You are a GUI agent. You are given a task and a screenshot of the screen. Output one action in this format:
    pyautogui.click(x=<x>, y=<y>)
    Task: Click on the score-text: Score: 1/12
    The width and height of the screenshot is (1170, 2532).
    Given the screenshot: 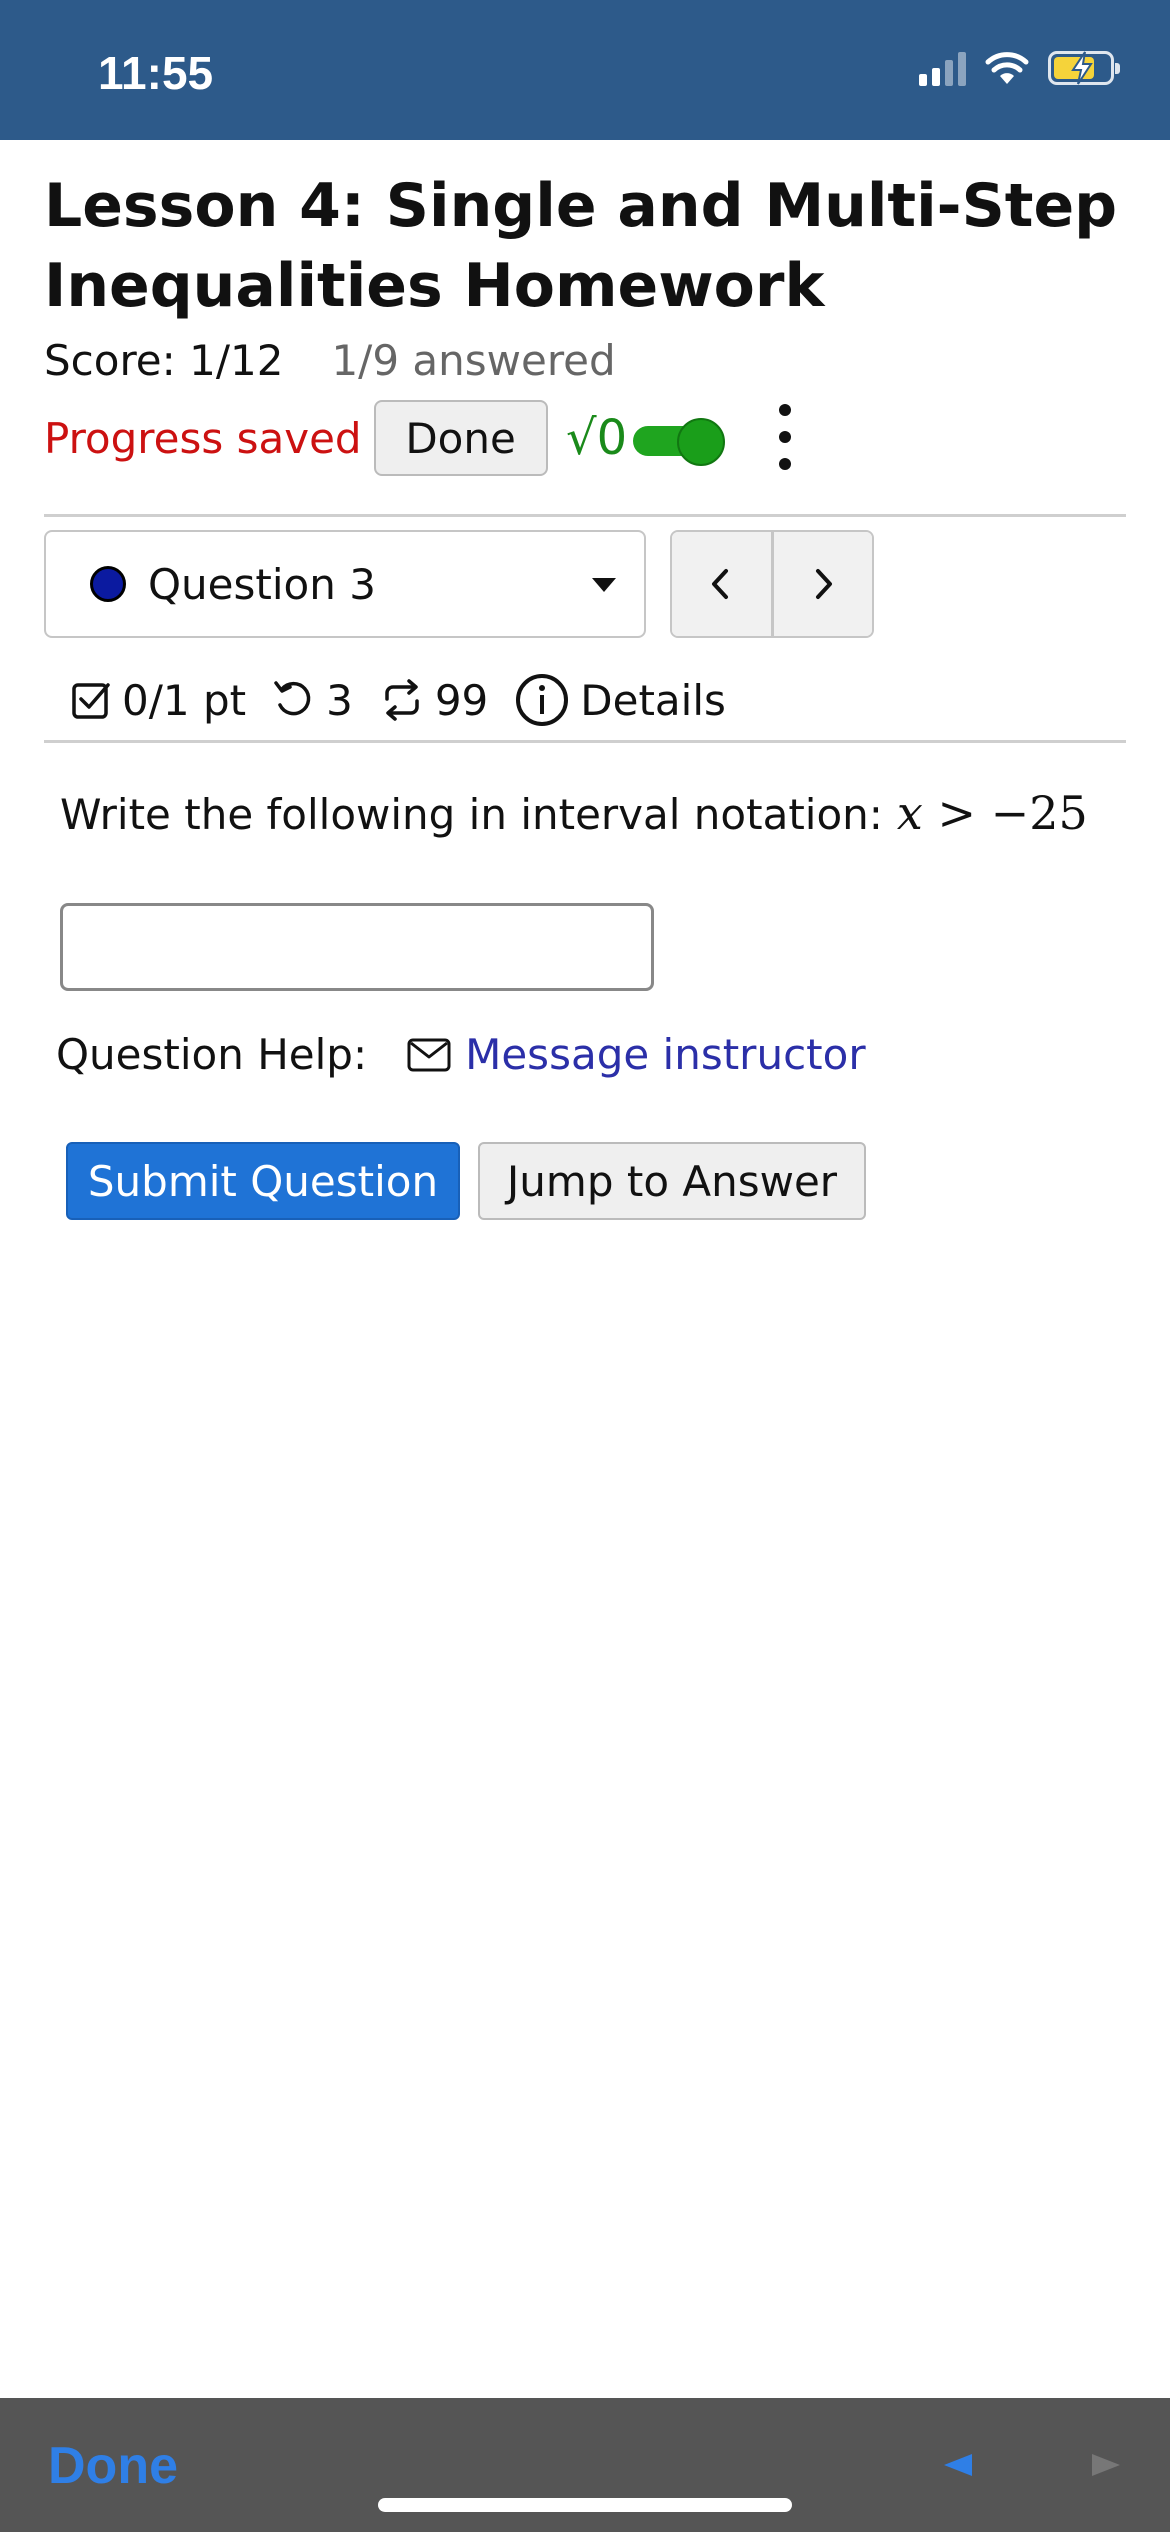 What is the action you would take?
    pyautogui.click(x=164, y=360)
    